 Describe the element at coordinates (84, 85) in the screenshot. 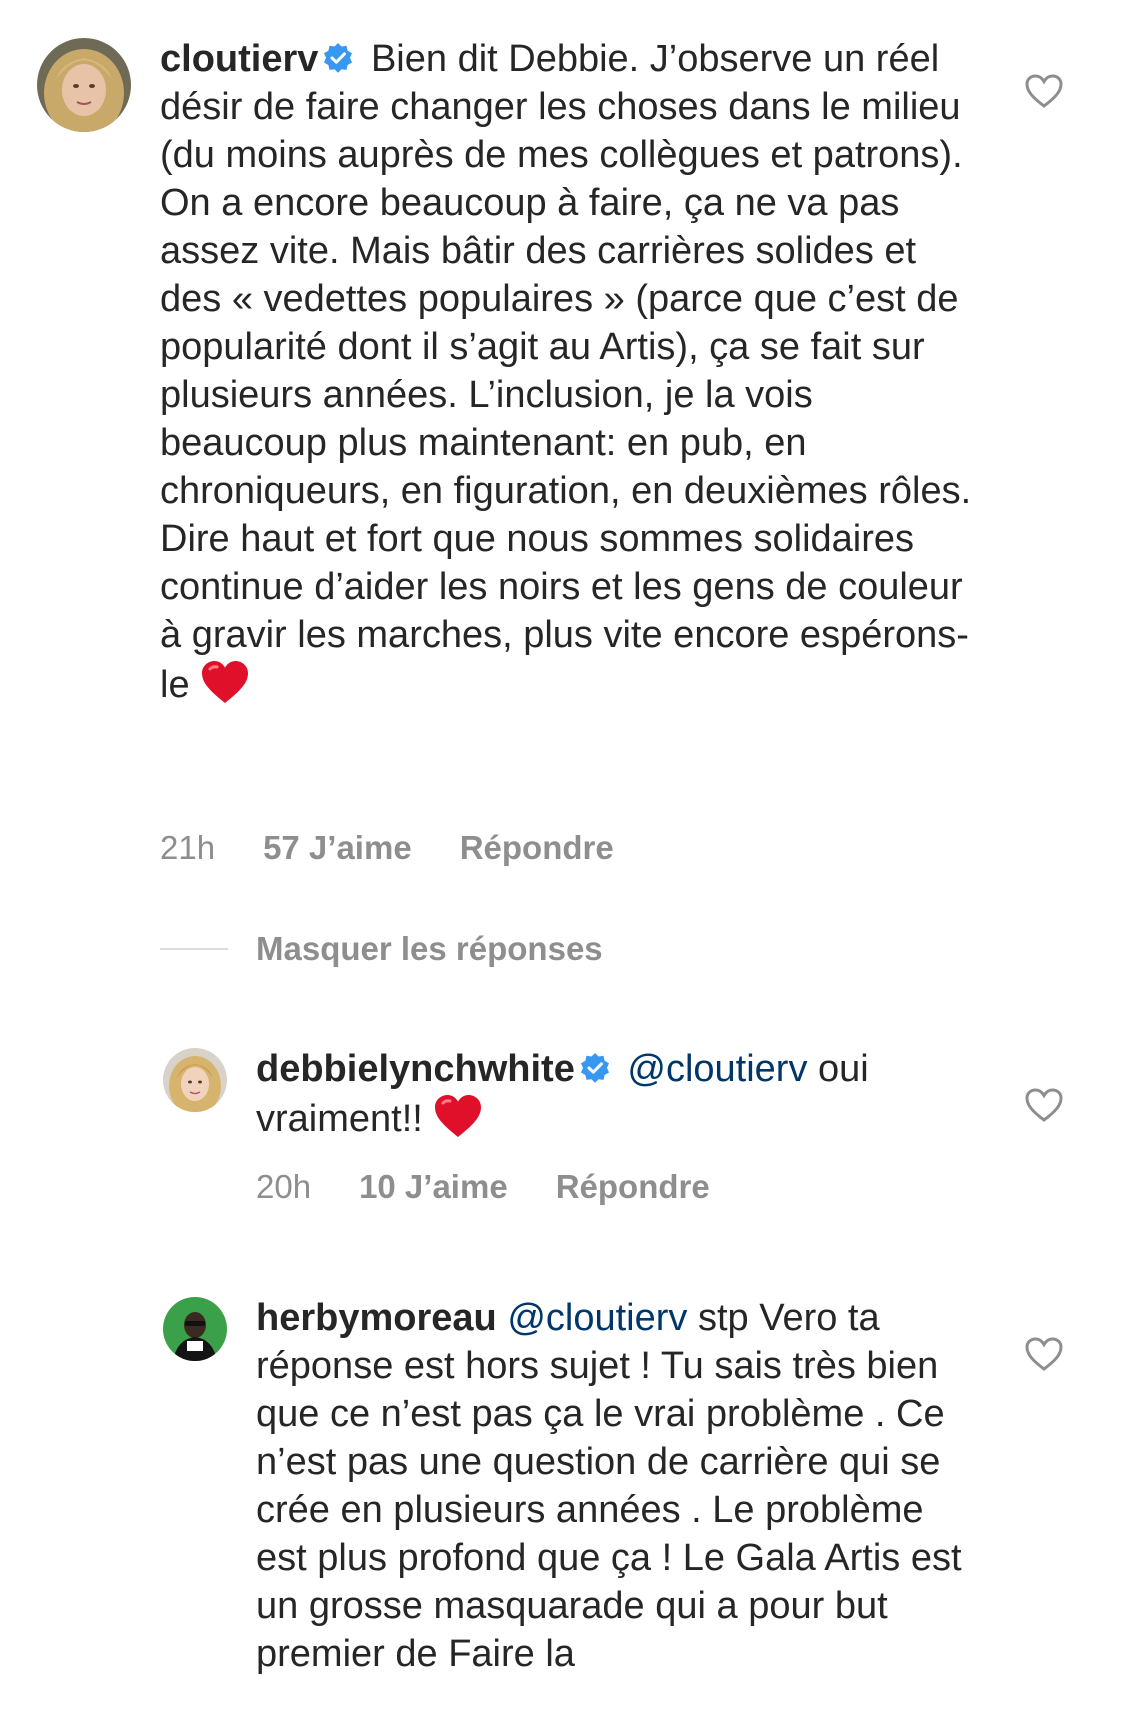

I see `avatar-cloutierv` at that location.